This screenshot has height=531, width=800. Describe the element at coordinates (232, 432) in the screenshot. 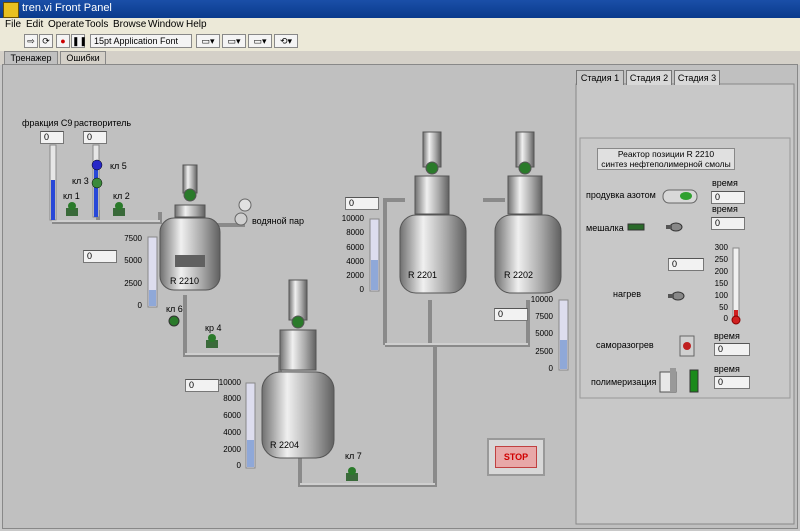

I see `r2204-tick: 4000` at that location.